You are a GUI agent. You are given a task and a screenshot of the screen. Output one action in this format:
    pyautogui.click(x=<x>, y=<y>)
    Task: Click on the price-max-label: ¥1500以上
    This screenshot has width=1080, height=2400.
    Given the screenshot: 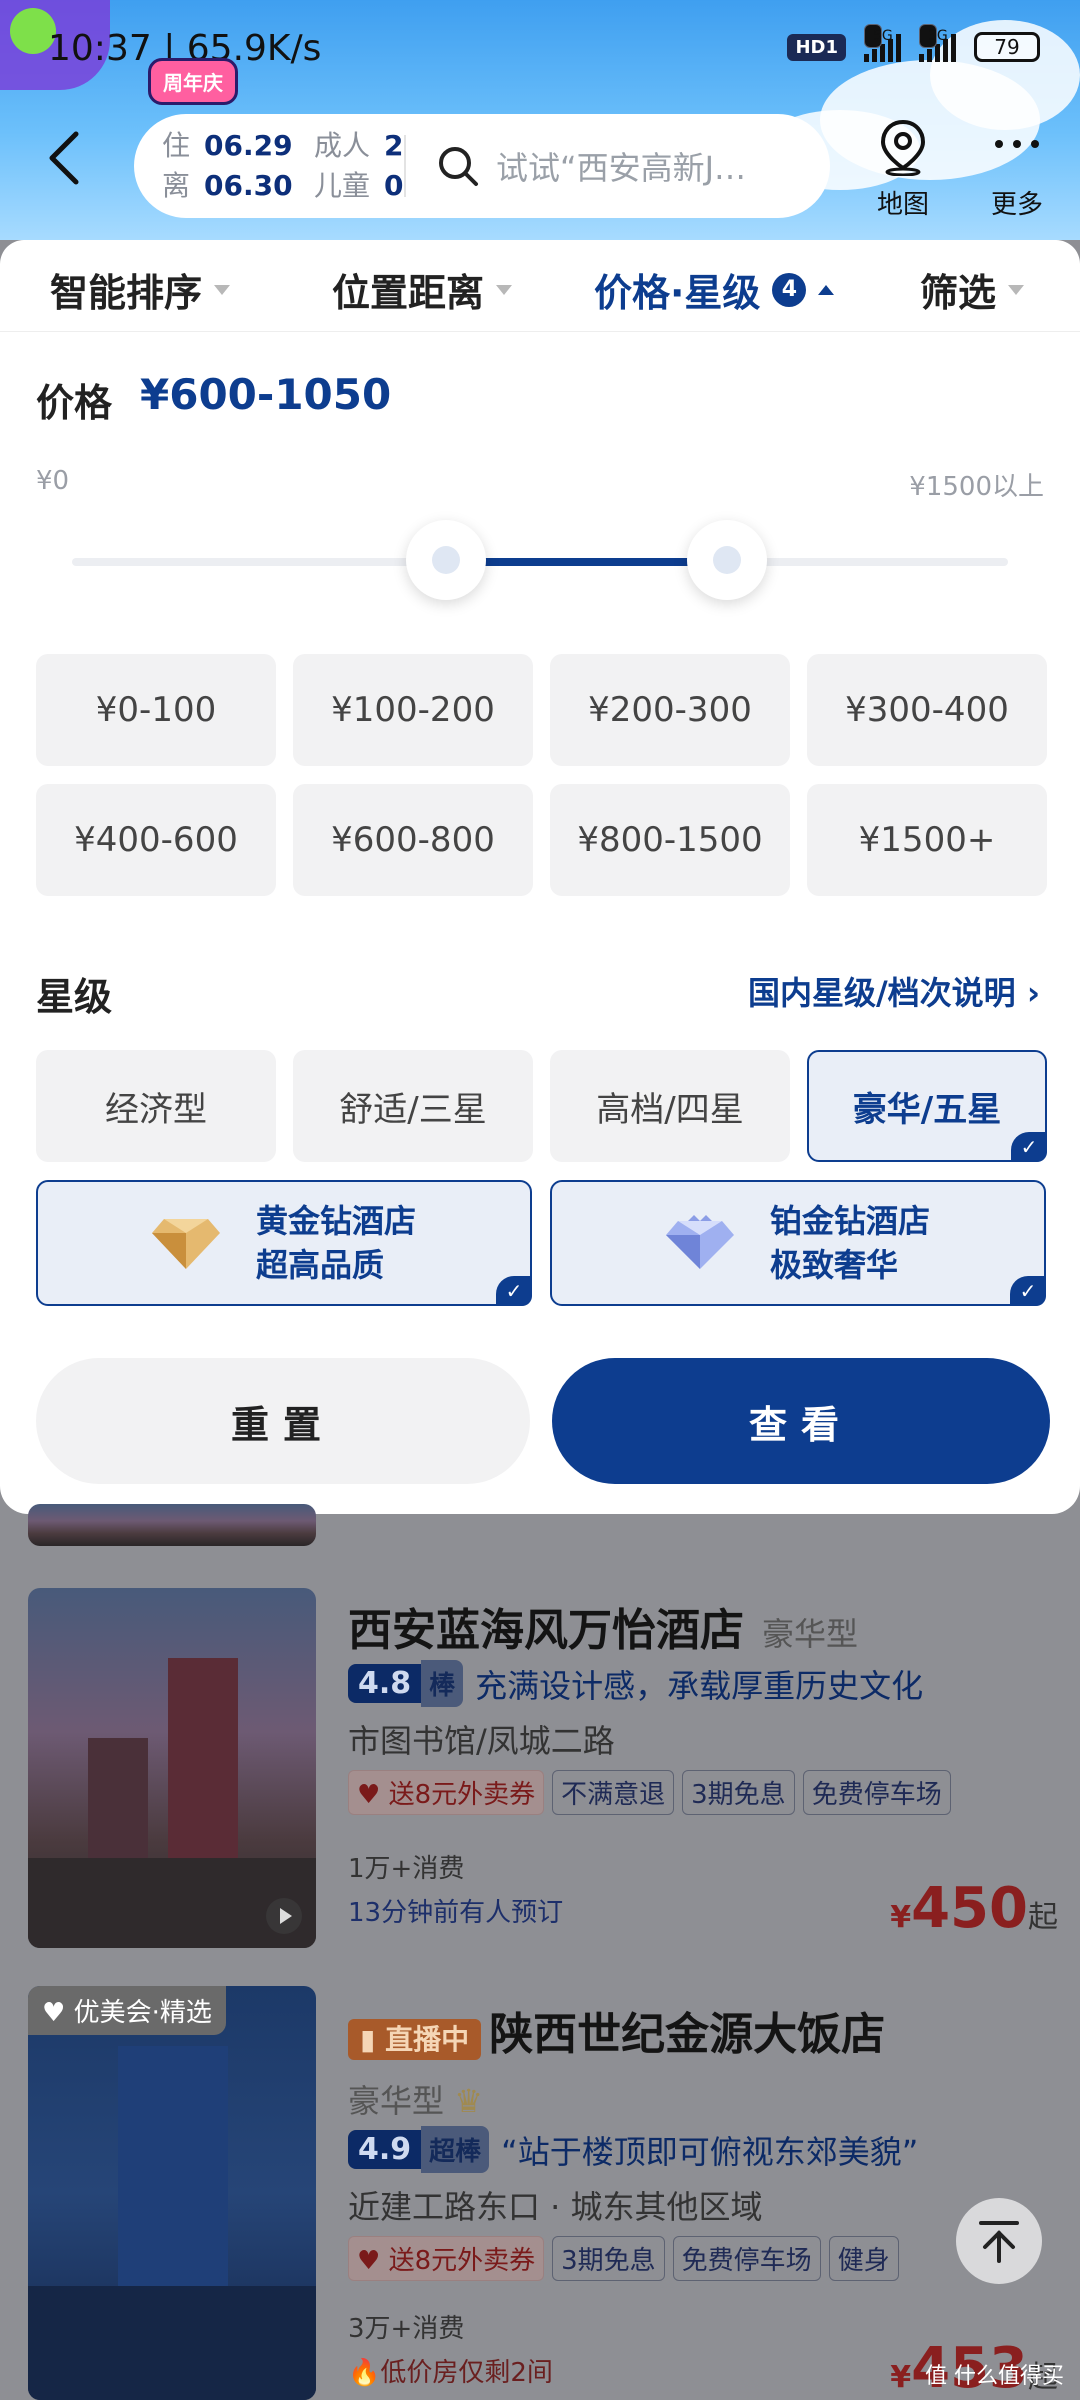 What is the action you would take?
    pyautogui.click(x=976, y=487)
    